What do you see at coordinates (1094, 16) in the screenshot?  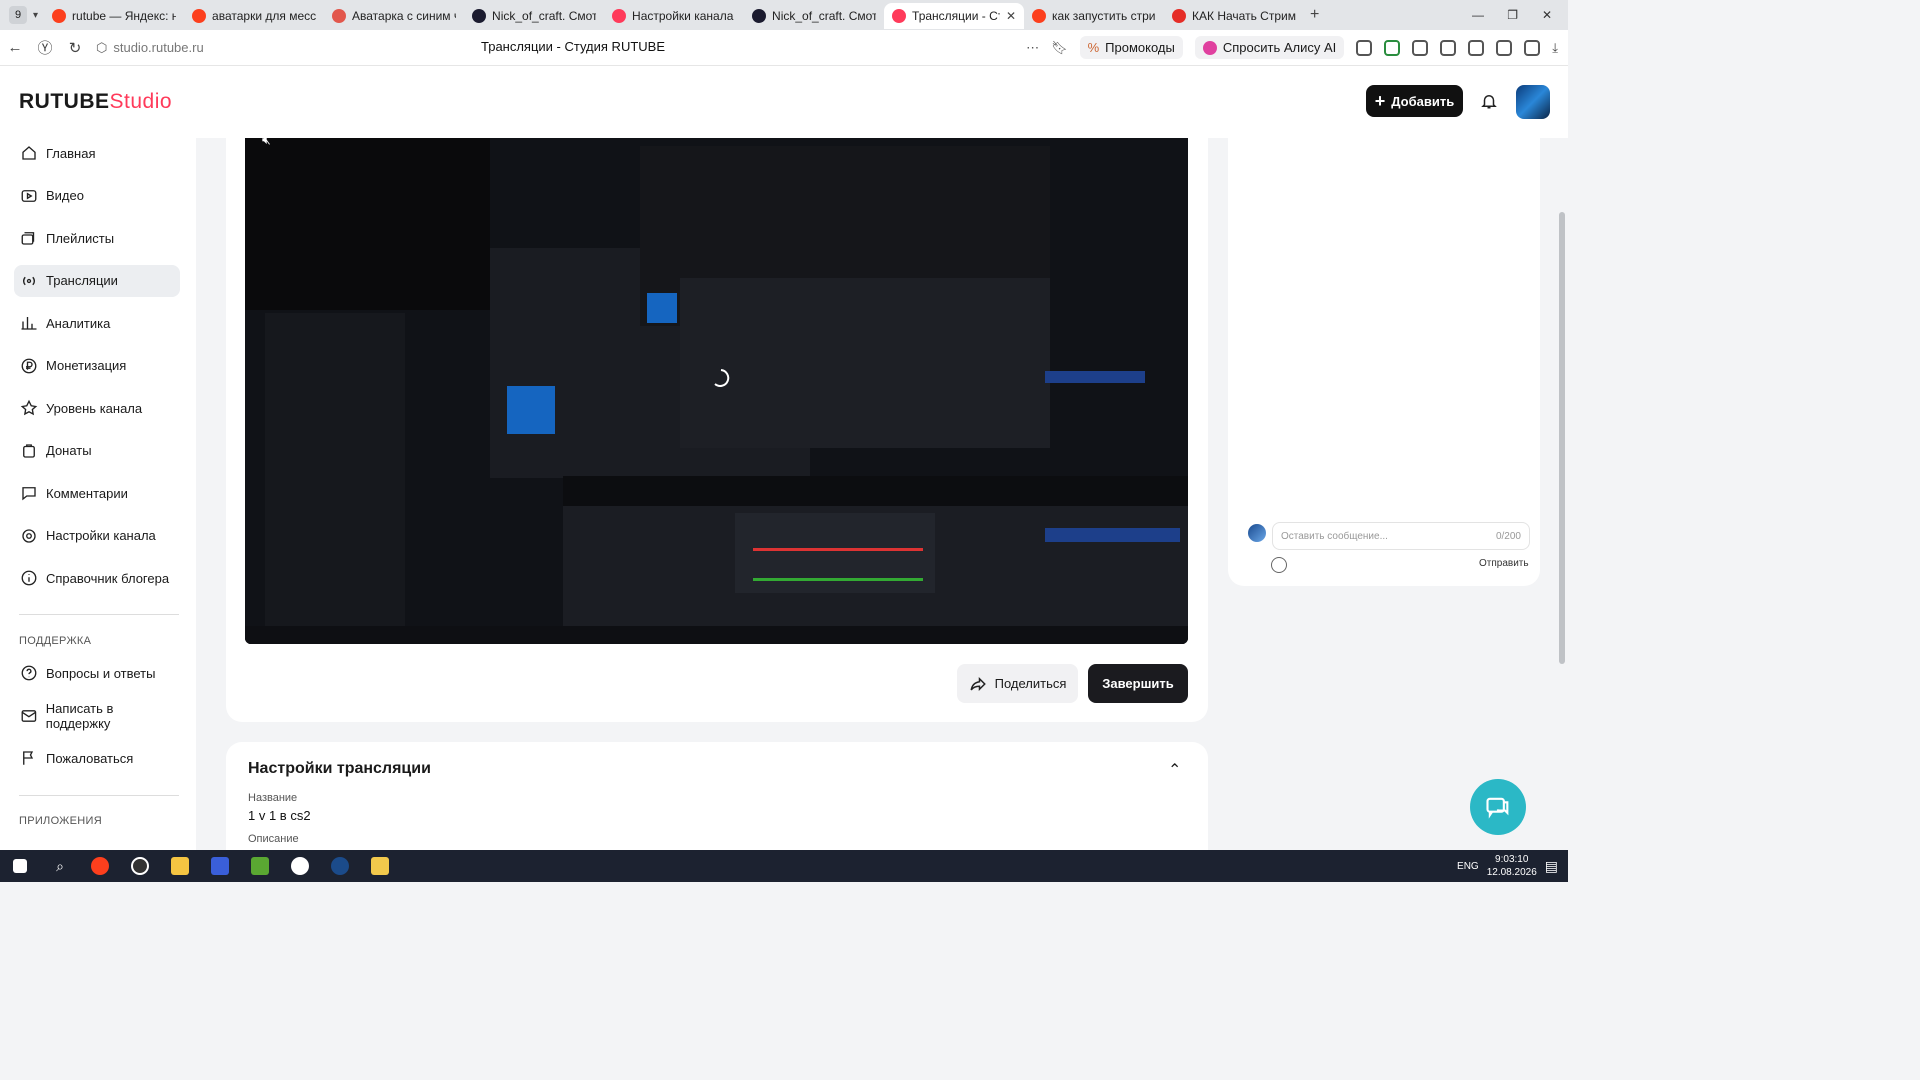 I see `browser-tab: как запустить стрим на р` at bounding box center [1094, 16].